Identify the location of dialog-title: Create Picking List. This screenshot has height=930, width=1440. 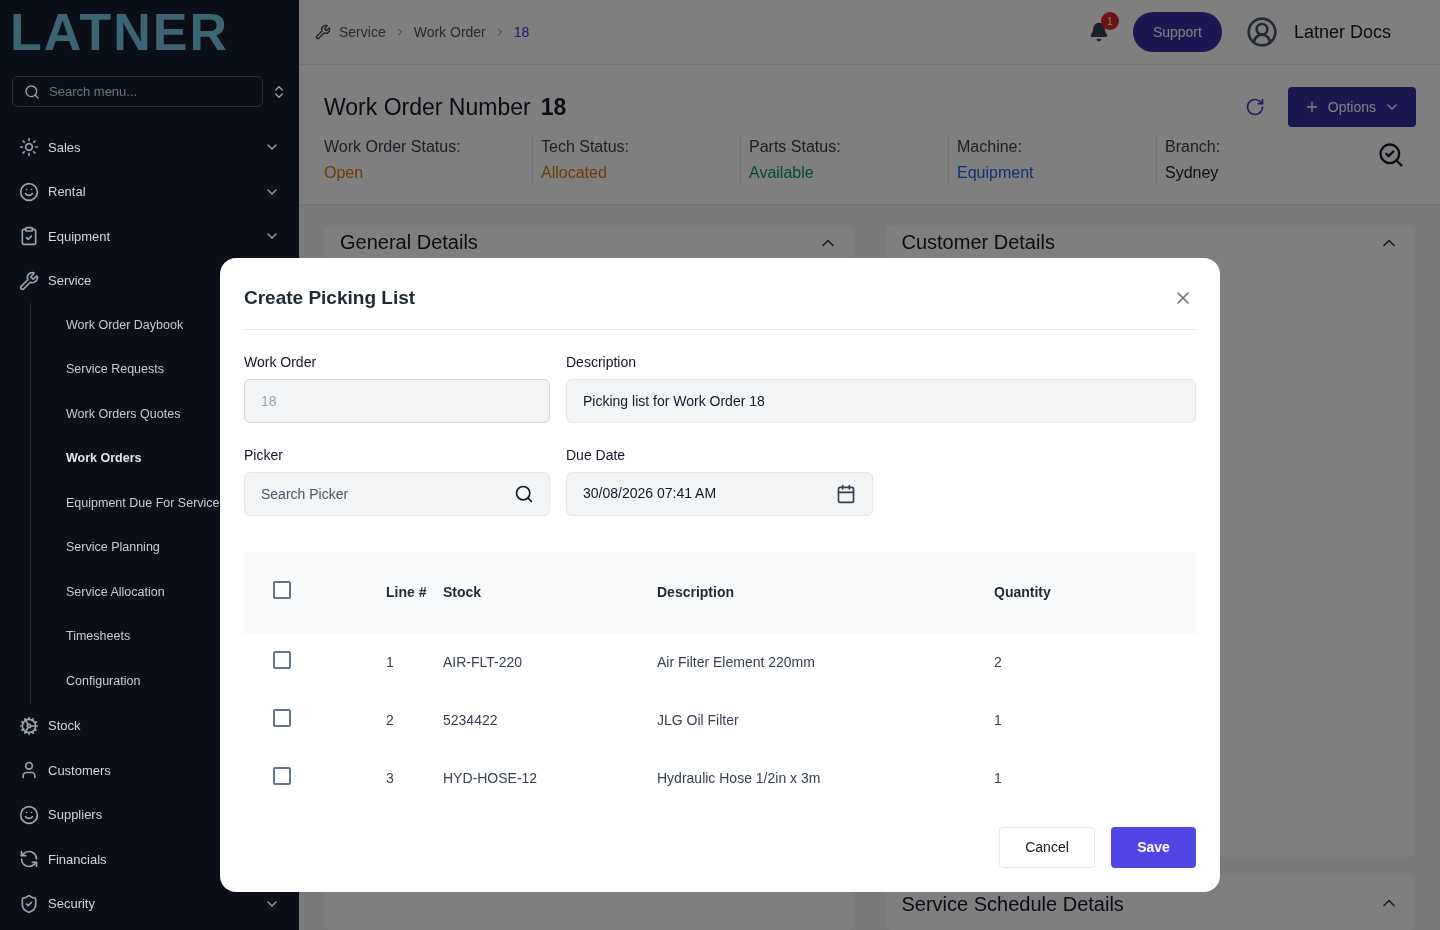
(330, 298).